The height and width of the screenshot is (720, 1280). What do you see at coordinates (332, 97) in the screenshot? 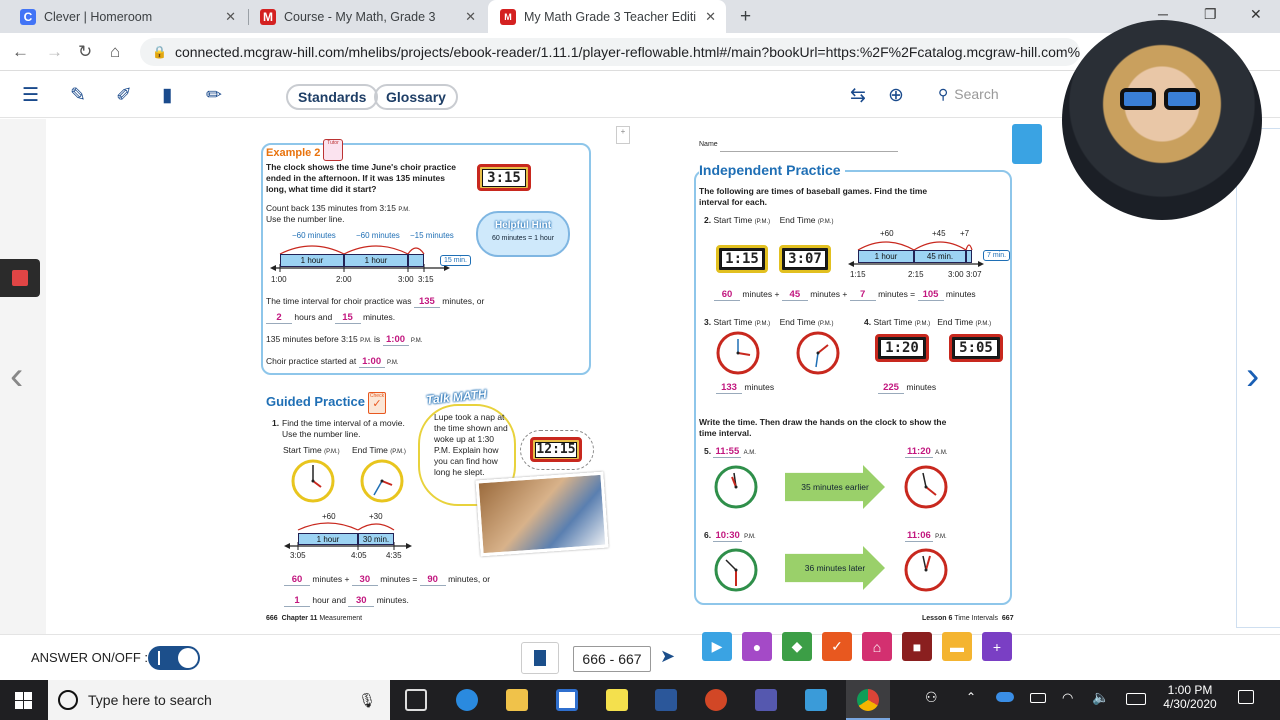
I see `standards-button: Standards` at bounding box center [332, 97].